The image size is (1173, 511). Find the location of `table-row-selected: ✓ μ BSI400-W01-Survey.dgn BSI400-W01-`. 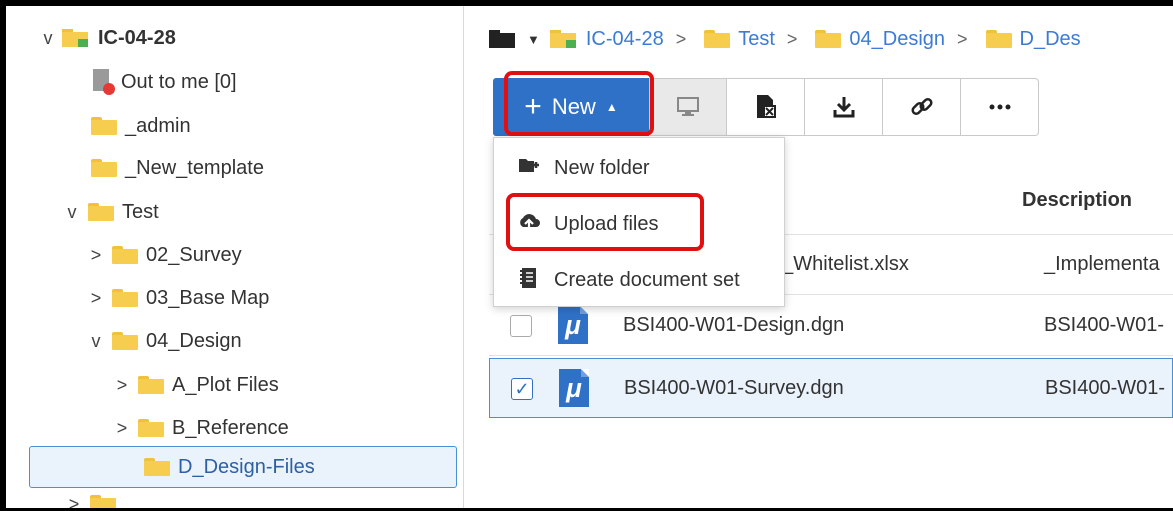

table-row-selected: ✓ μ BSI400-W01-Survey.dgn BSI400-W01- is located at coordinates (831, 388).